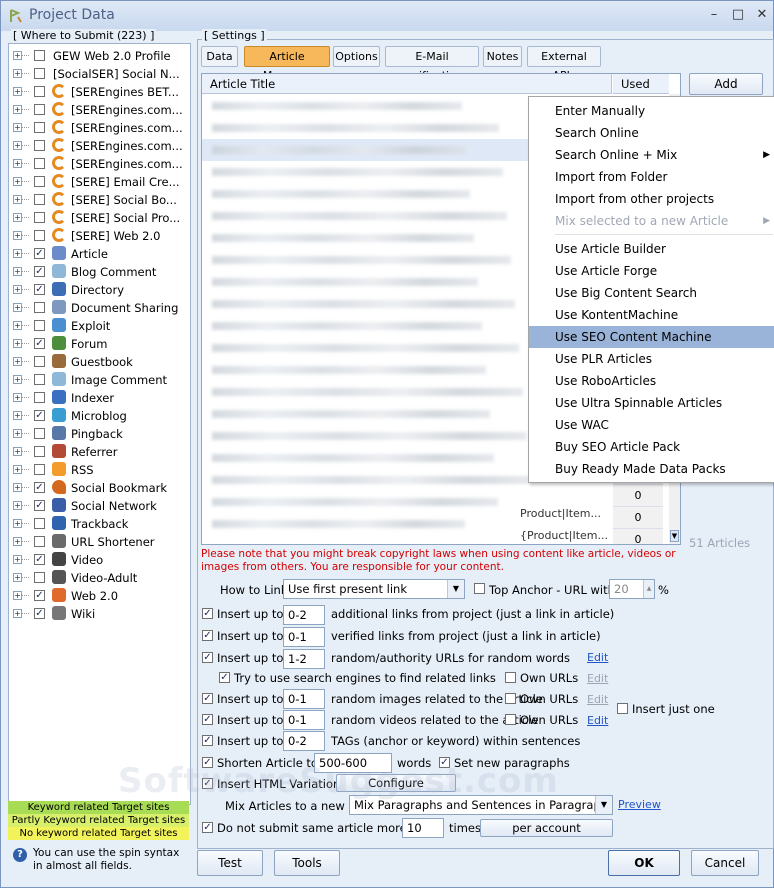  What do you see at coordinates (99, 55) in the screenshot?
I see `tree-item: + GEW Web 2.0 Profile` at bounding box center [99, 55].